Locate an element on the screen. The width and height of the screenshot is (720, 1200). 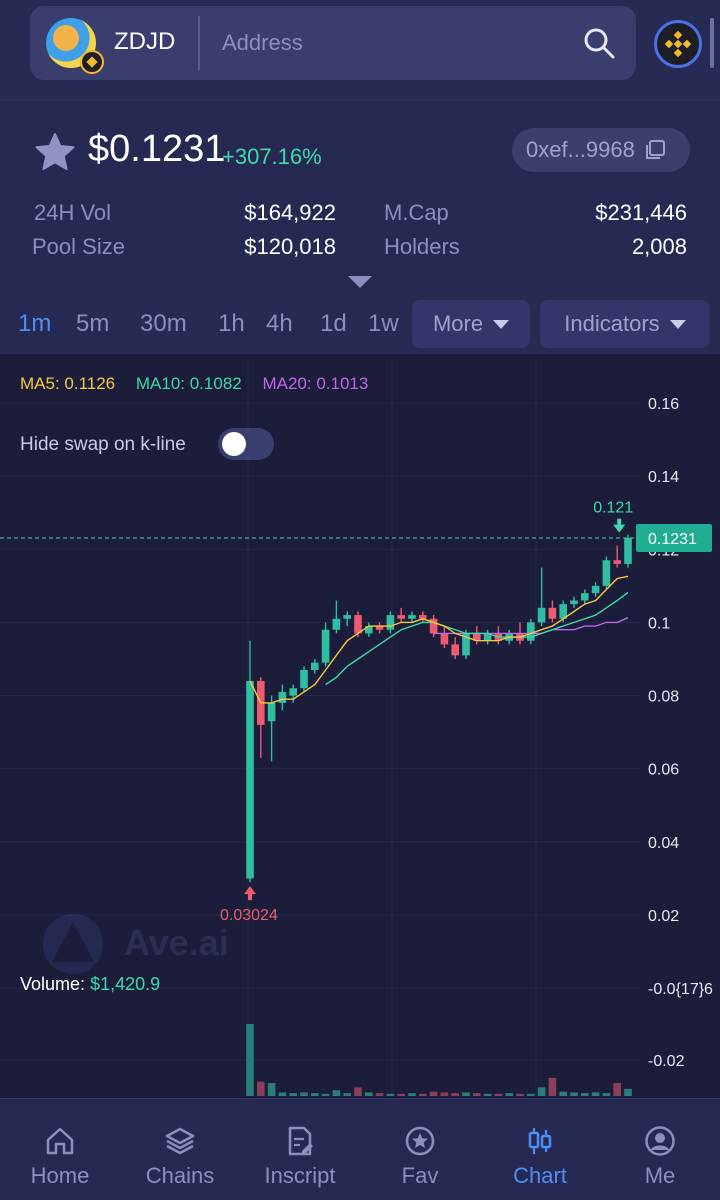
volume-label-text: Volume: is located at coordinates (53, 984).